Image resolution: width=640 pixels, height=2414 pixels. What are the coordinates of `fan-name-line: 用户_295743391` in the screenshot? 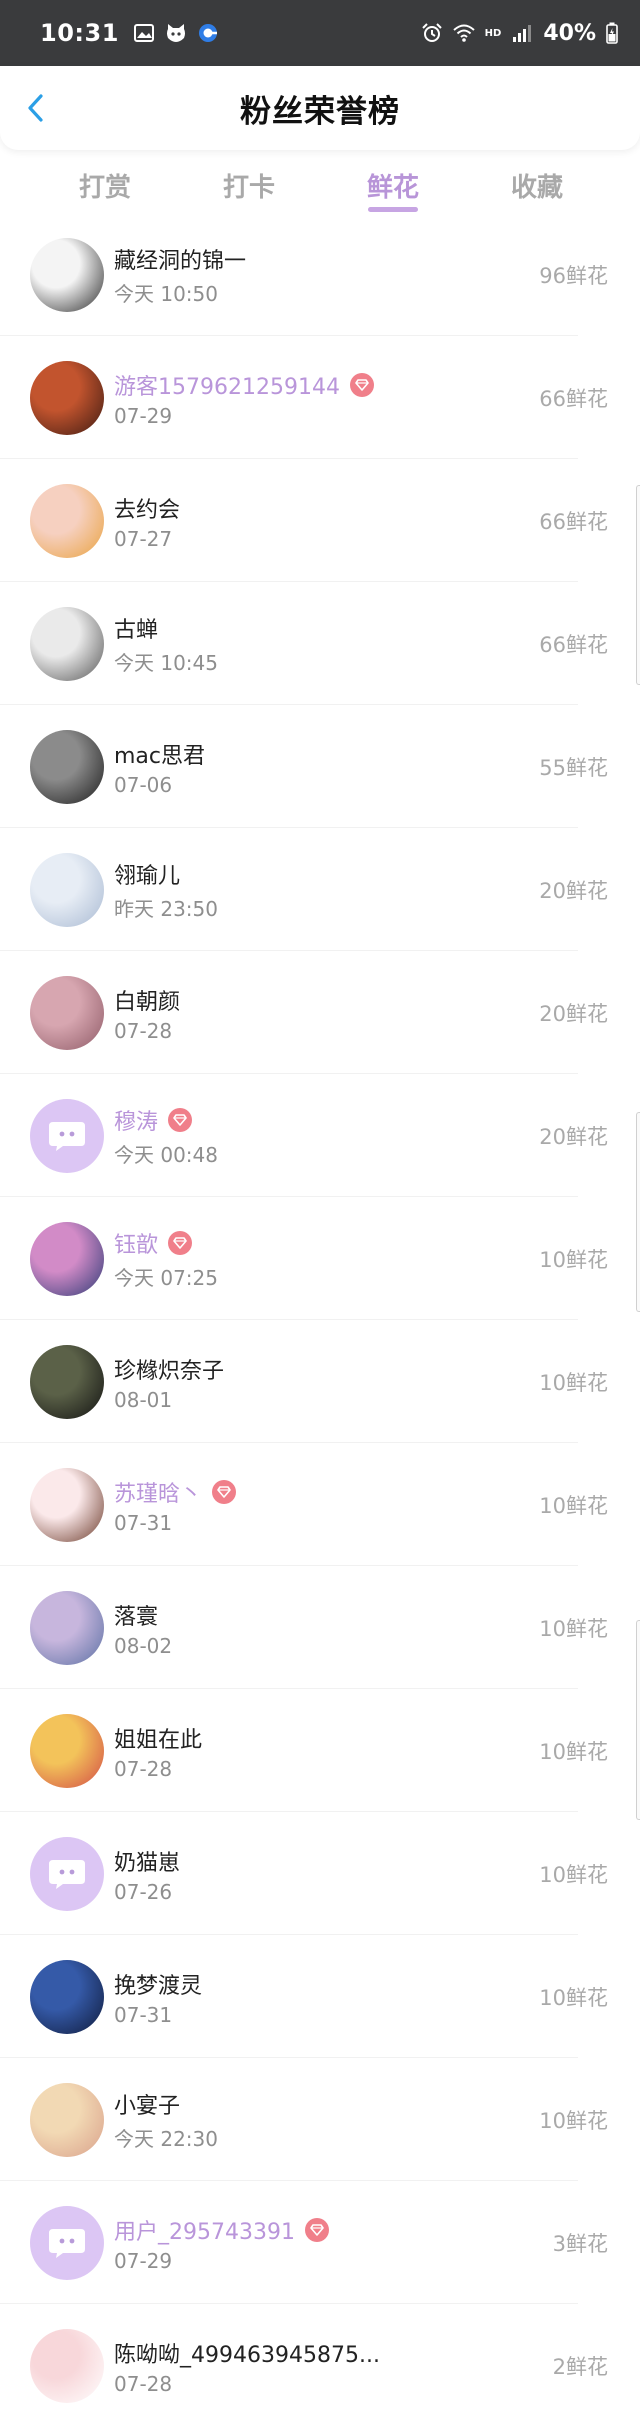 It's located at (221, 2230).